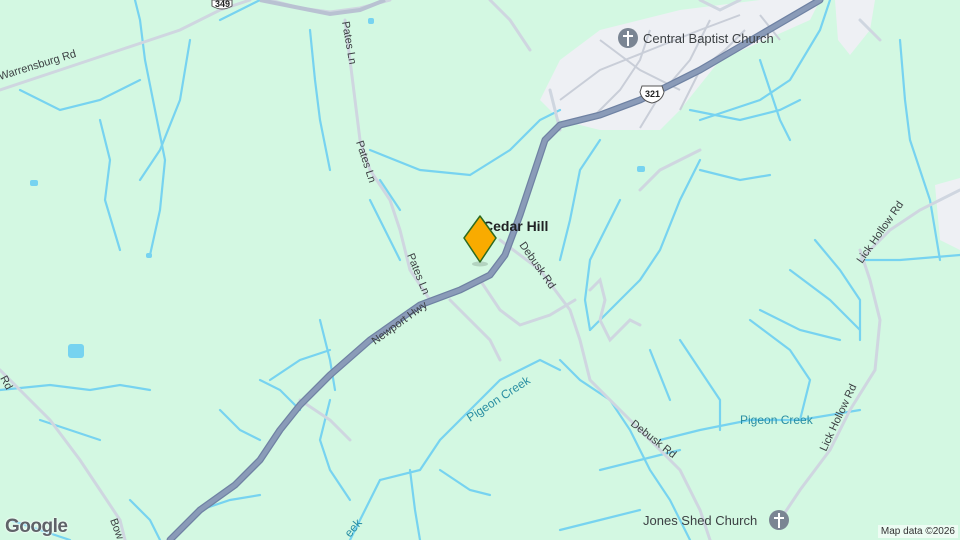 The image size is (960, 540). Describe the element at coordinates (839, 417) in the screenshot. I see `road-label-lick-hollow-2: Lick Hollow Rd` at that location.